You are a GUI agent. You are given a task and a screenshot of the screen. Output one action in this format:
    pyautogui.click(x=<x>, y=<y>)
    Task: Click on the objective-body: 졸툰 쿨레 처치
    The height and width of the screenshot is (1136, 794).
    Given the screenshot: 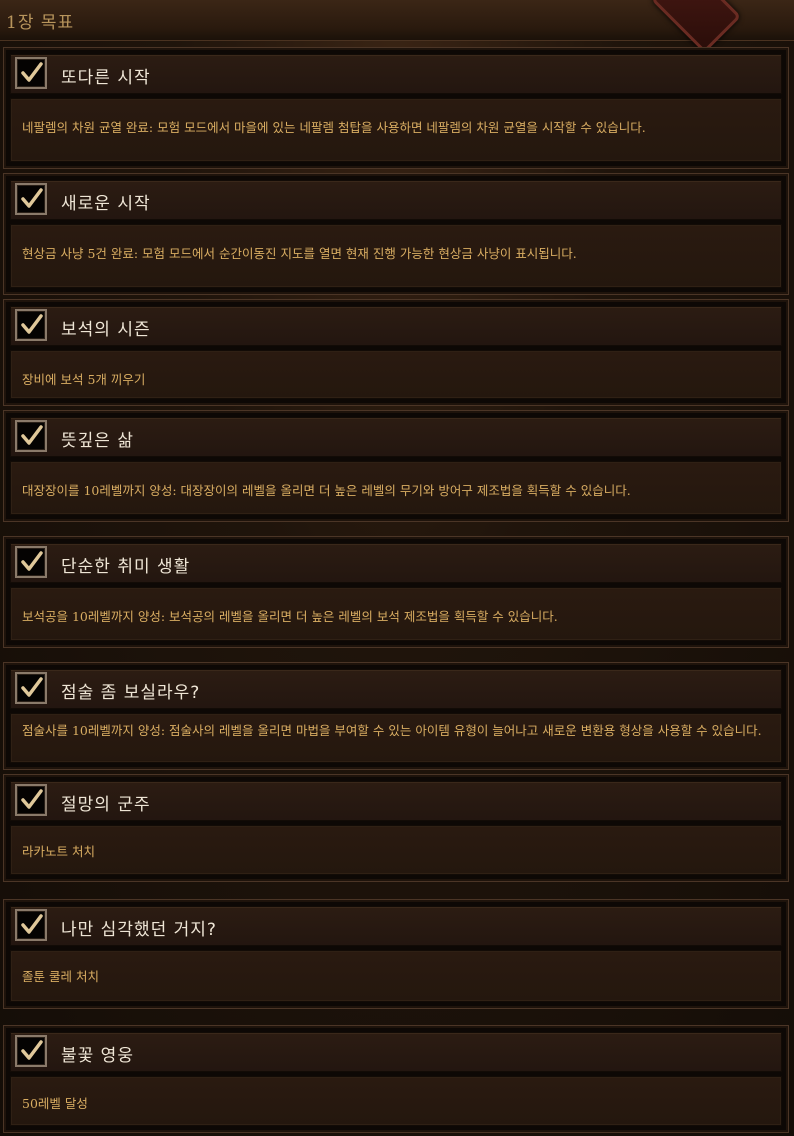 What is the action you would take?
    pyautogui.click(x=396, y=976)
    